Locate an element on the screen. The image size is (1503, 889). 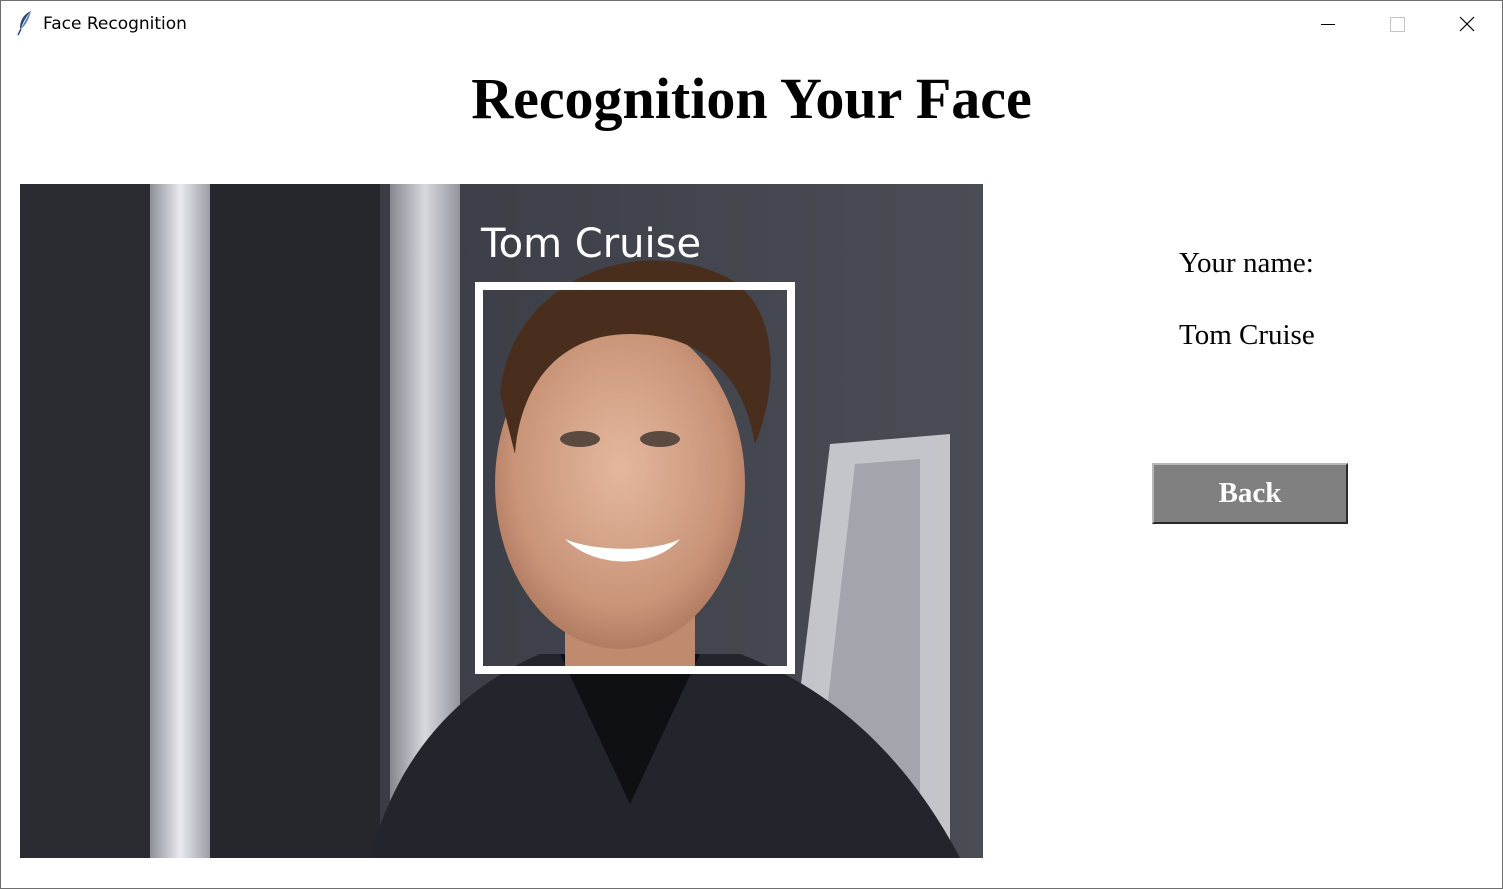
maximize-button is located at coordinates (1396, 24).